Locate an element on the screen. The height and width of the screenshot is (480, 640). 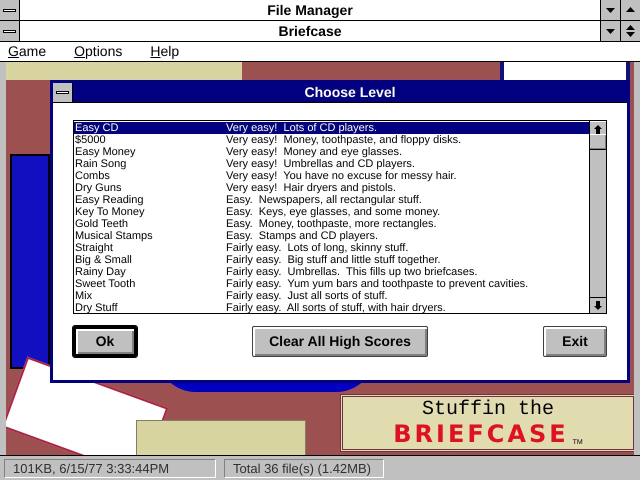
level-description: Very easy! Hair dryers and pistols. is located at coordinates (311, 188).